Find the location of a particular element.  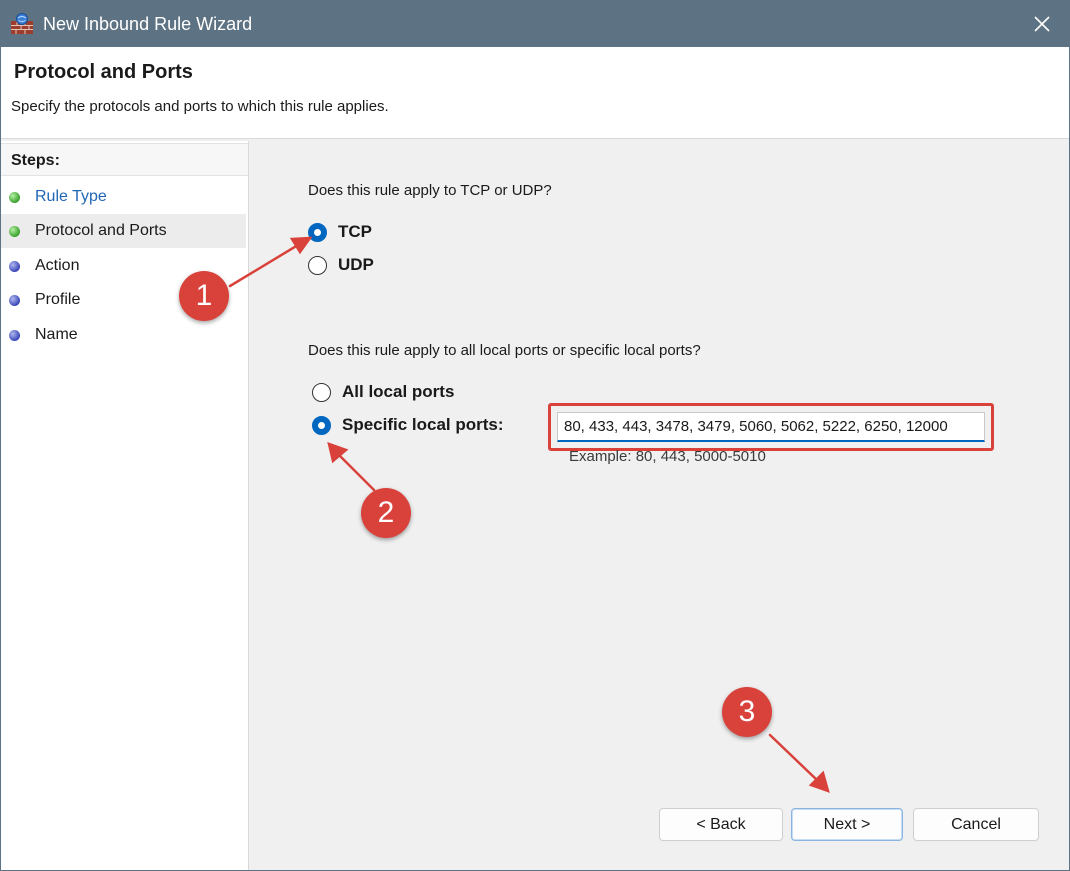

firewall-icon is located at coordinates (22, 23).